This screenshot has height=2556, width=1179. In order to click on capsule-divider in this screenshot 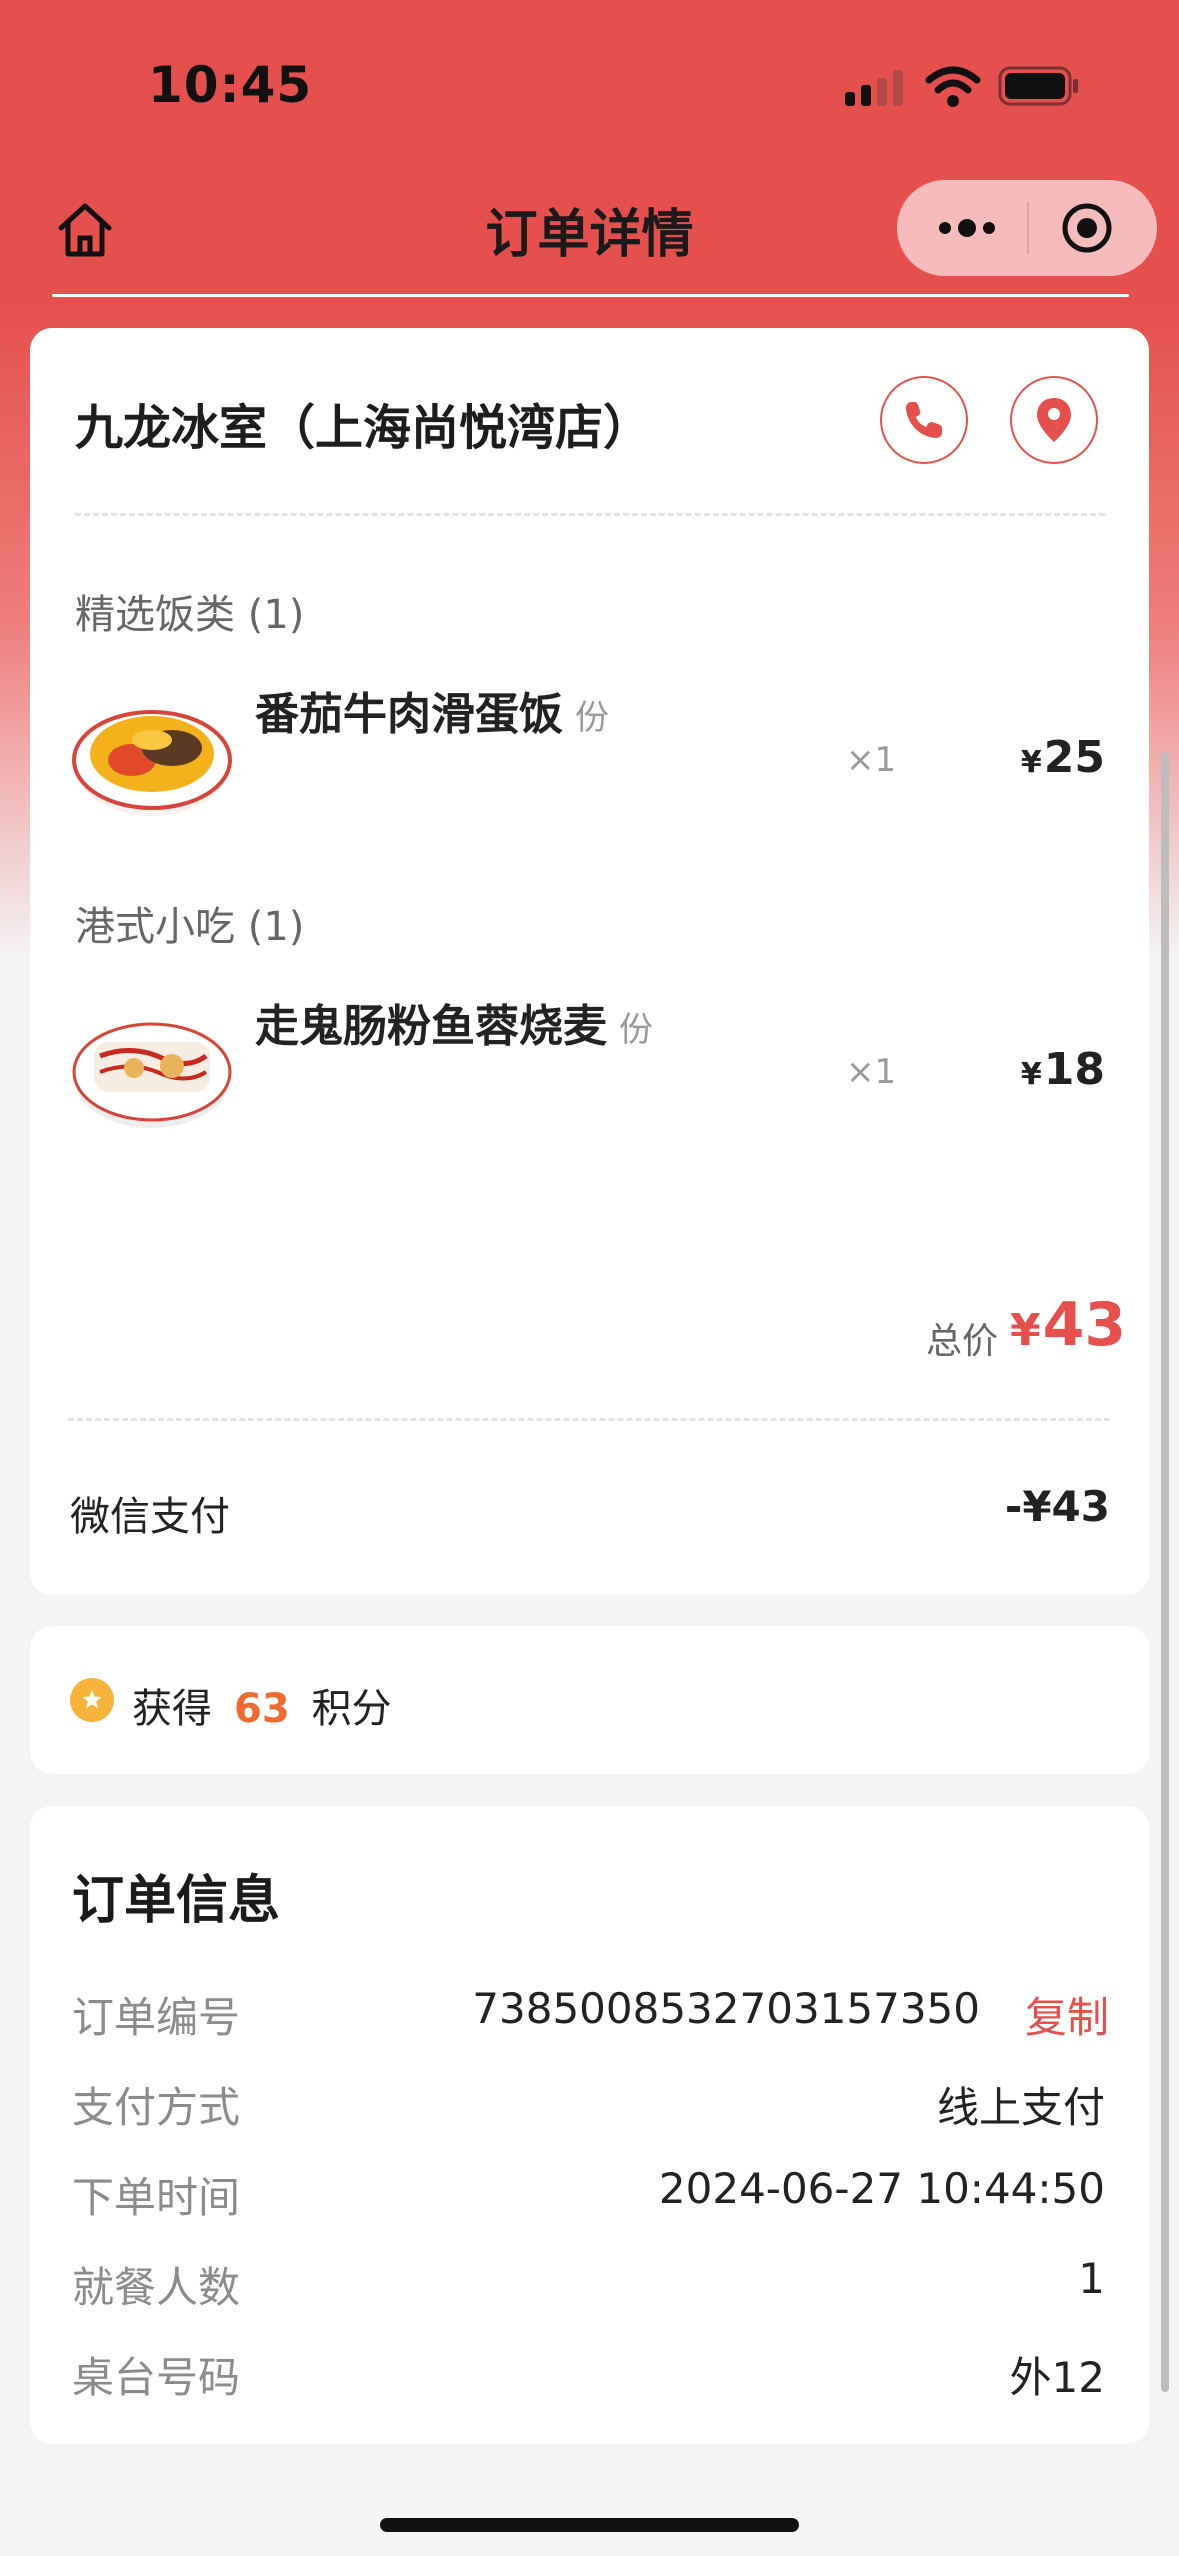, I will do `click(1028, 228)`.